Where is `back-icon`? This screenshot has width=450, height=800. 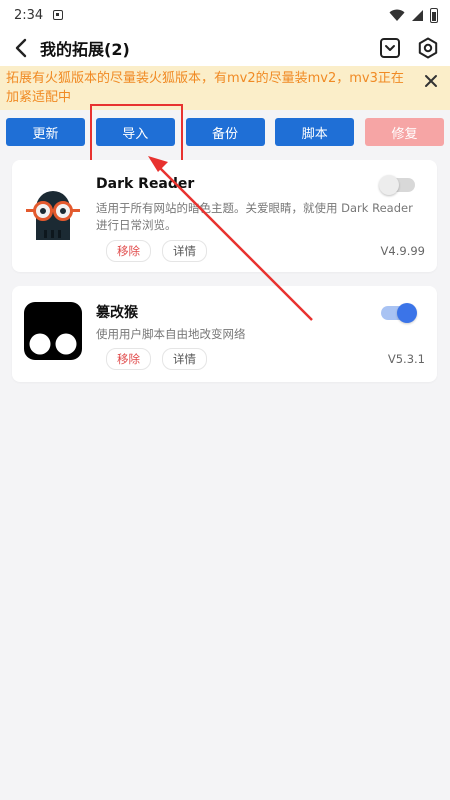 back-icon is located at coordinates (21, 48).